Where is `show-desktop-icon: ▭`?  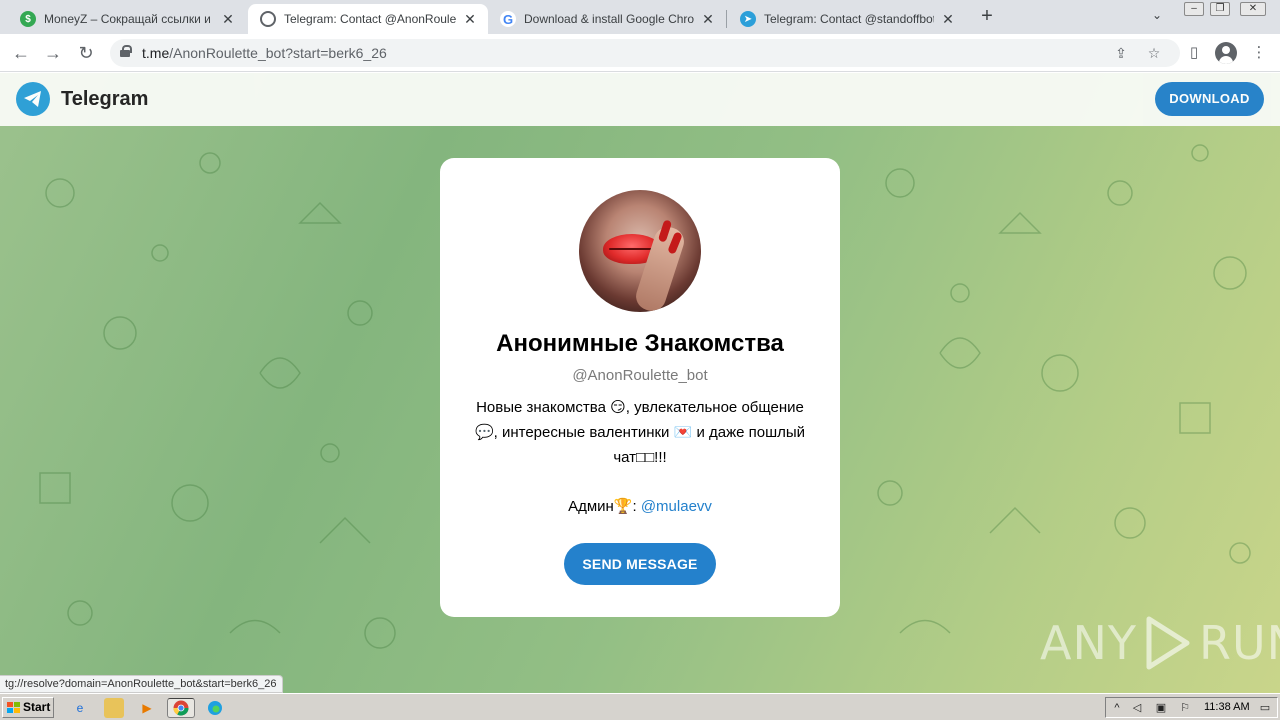
show-desktop-icon: ▭ is located at coordinates (1265, 708).